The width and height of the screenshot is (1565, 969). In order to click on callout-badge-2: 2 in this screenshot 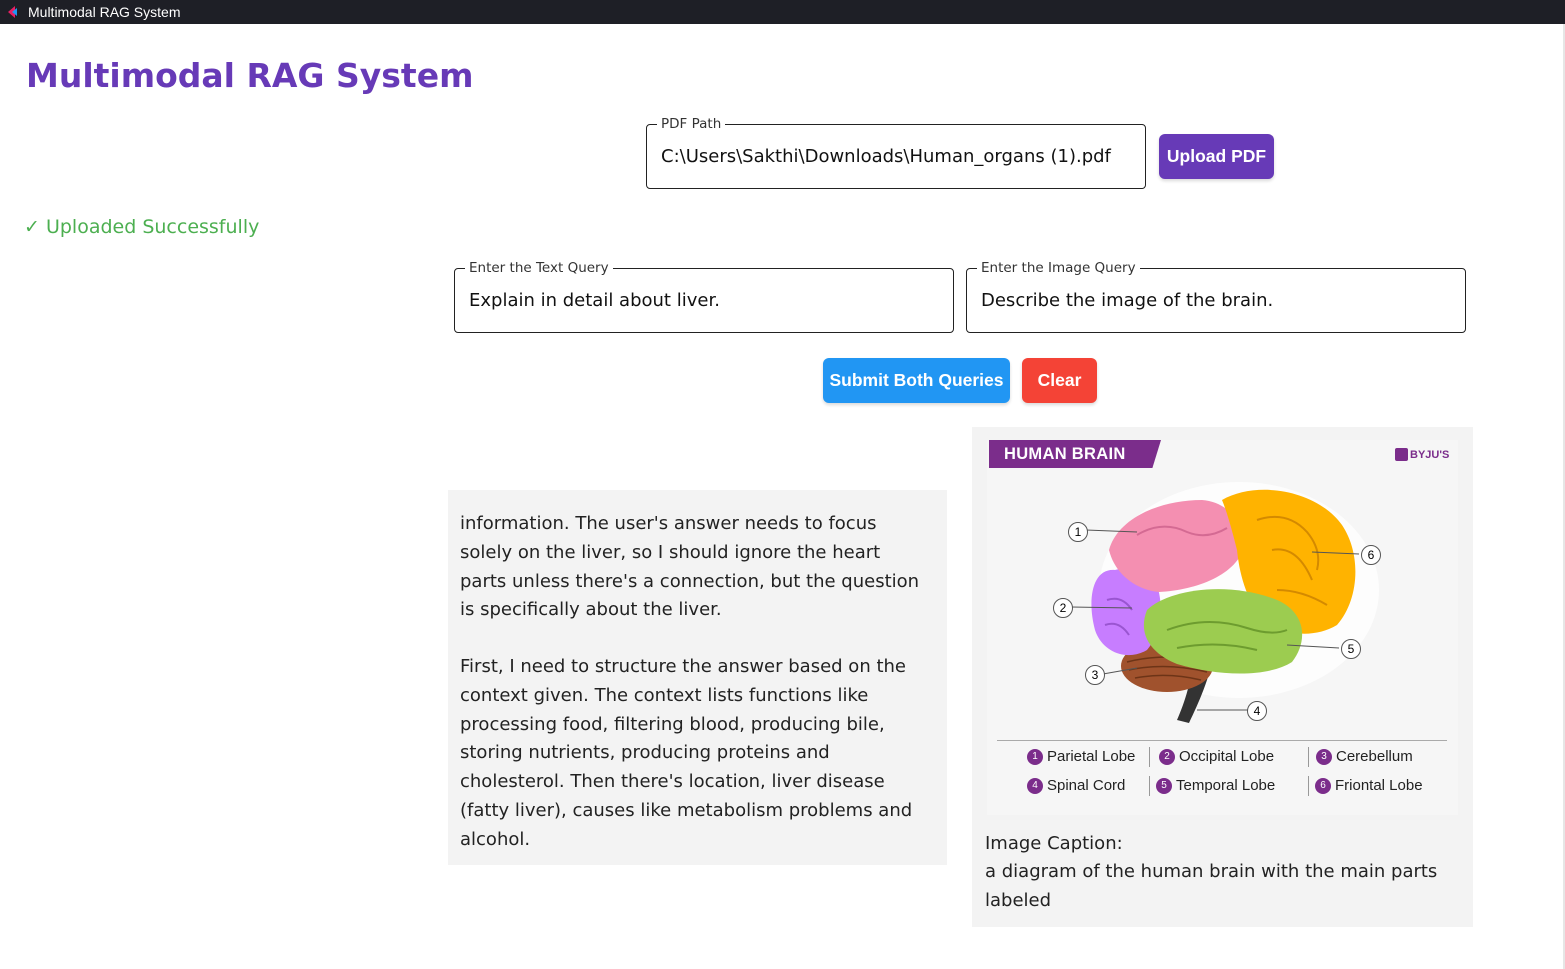, I will do `click(1063, 608)`.